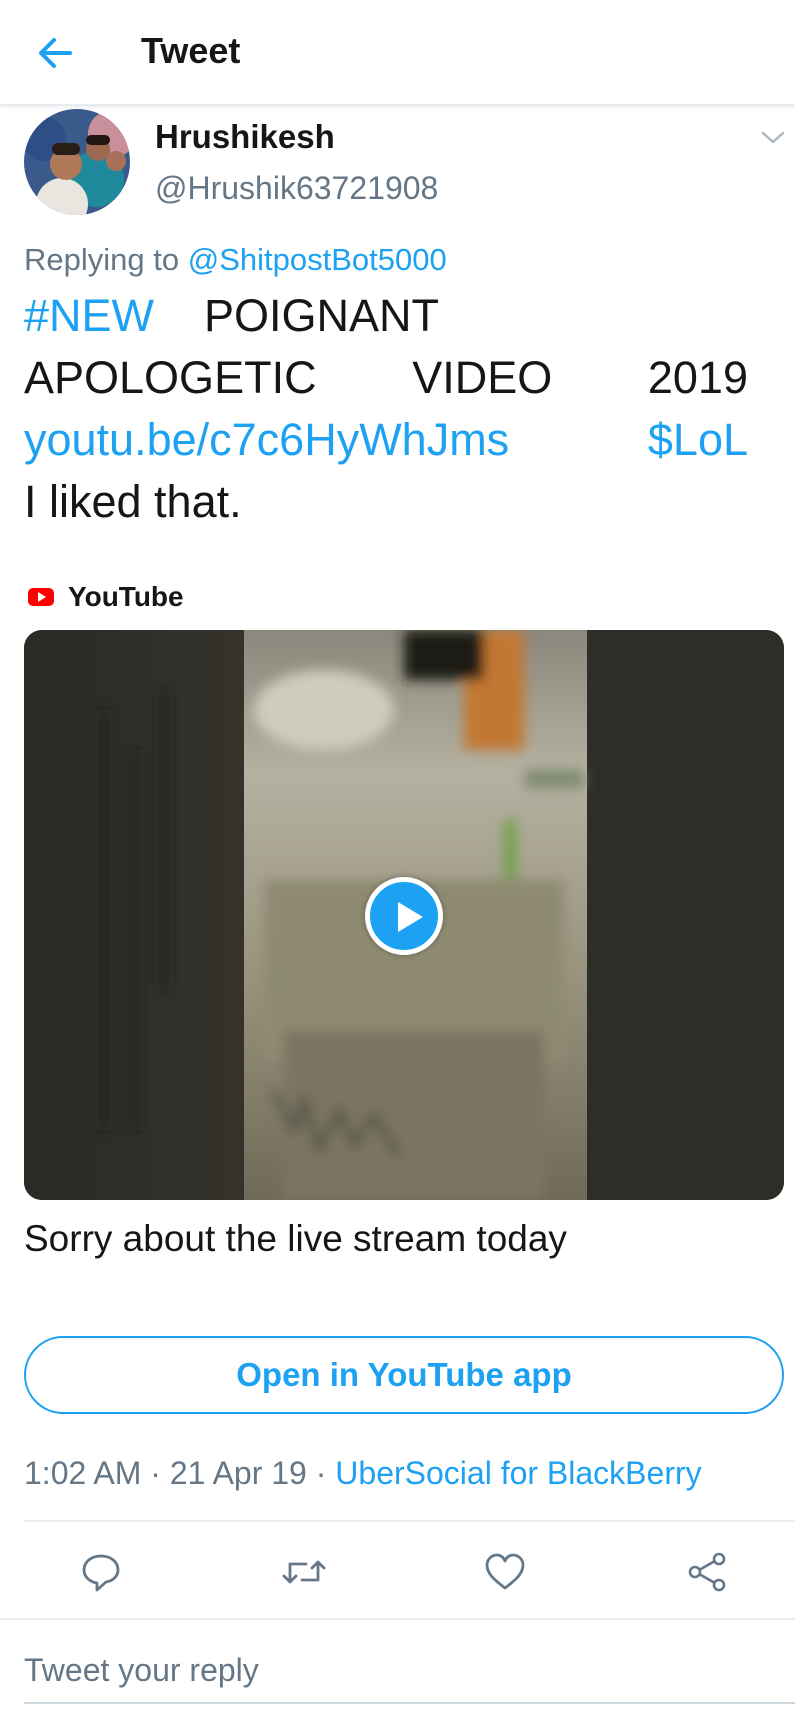 The height and width of the screenshot is (1718, 795). Describe the element at coordinates (322, 315) in the screenshot. I see `tweet-word: POIGNANT` at that location.